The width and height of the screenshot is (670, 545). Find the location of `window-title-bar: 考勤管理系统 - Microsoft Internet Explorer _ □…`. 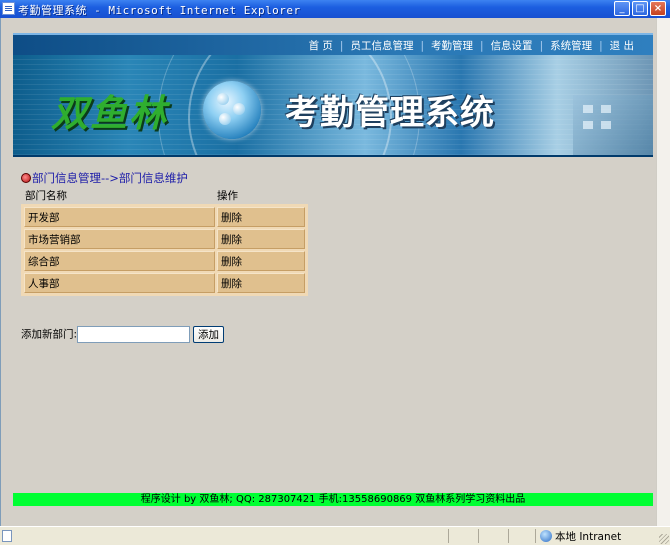

window-title-bar: 考勤管理系统 - Microsoft Internet Explorer _ □… is located at coordinates (335, 9).